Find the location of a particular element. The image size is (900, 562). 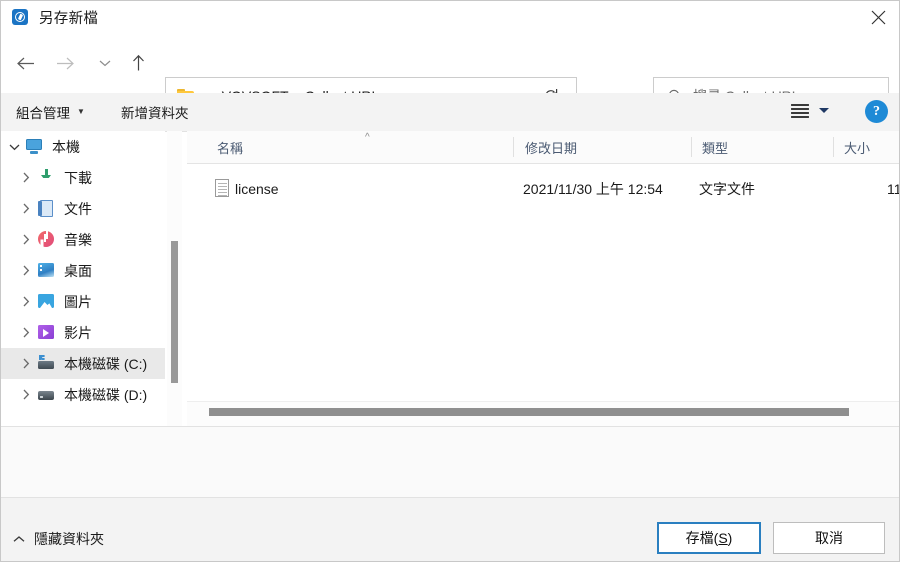

text-file-icon is located at coordinates (222, 188).